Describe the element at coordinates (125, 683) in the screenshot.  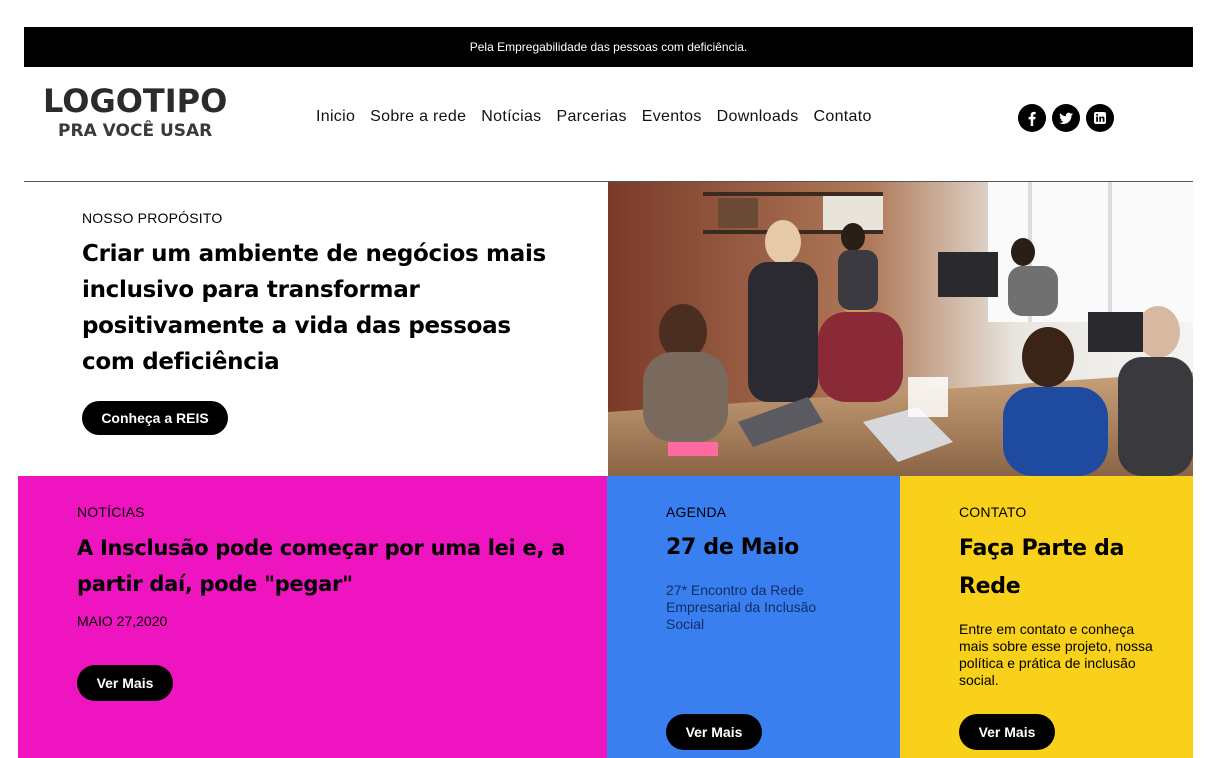
I see `news-ver-mais-button: Ver Mais` at that location.